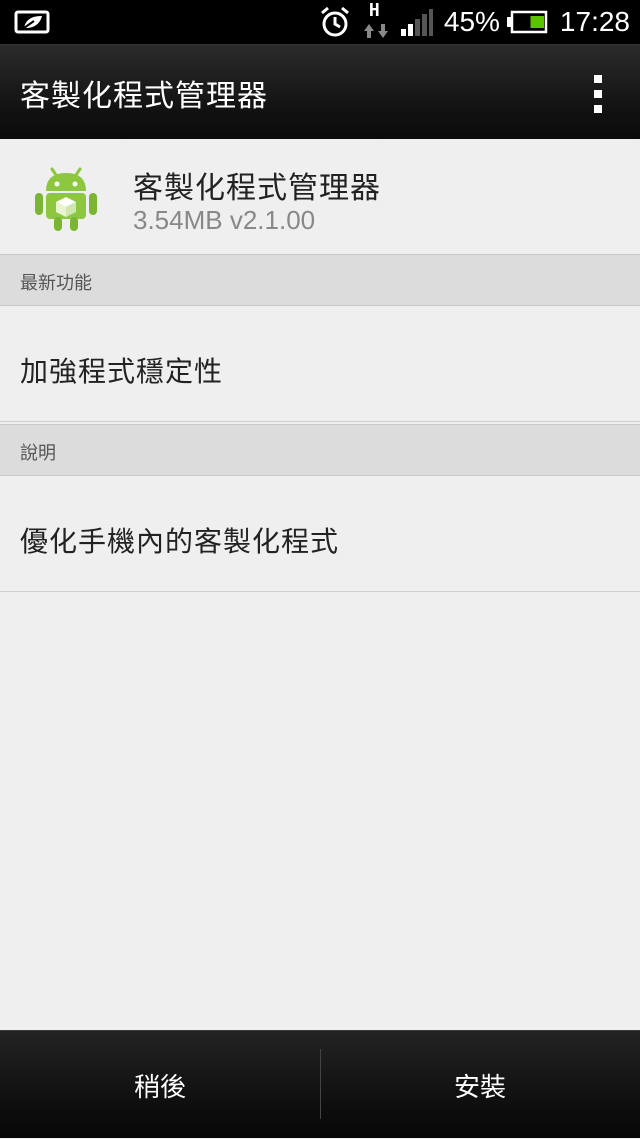  Describe the element at coordinates (320, 92) in the screenshot. I see `action-bar: 客製化程式管理器` at that location.